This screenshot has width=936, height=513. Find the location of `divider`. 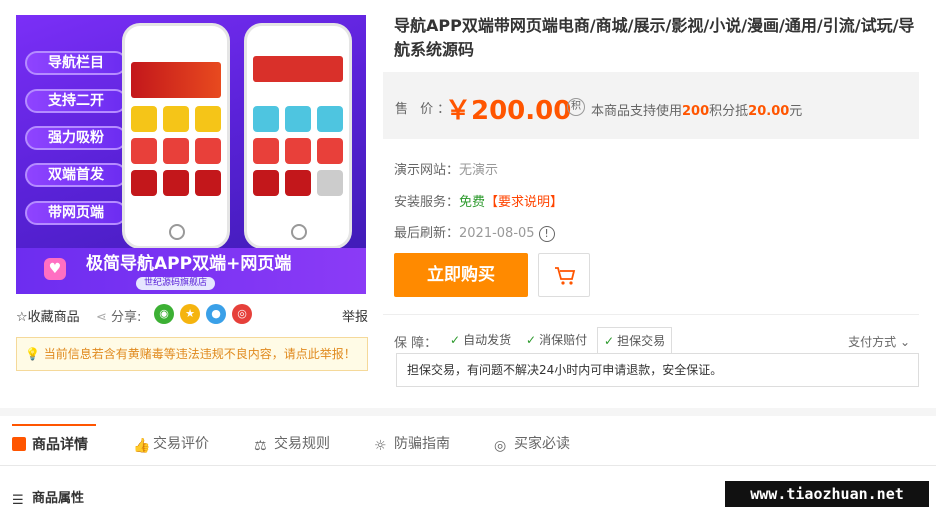

divider is located at coordinates (651, 314).